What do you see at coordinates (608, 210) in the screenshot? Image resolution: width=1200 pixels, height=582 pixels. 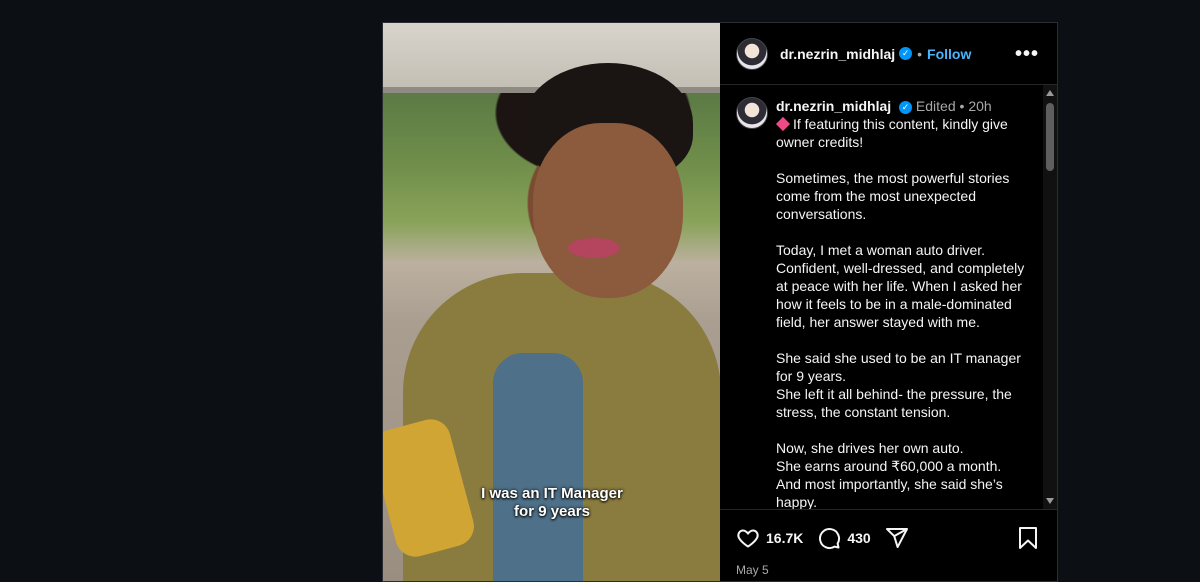 I see `video-face` at bounding box center [608, 210].